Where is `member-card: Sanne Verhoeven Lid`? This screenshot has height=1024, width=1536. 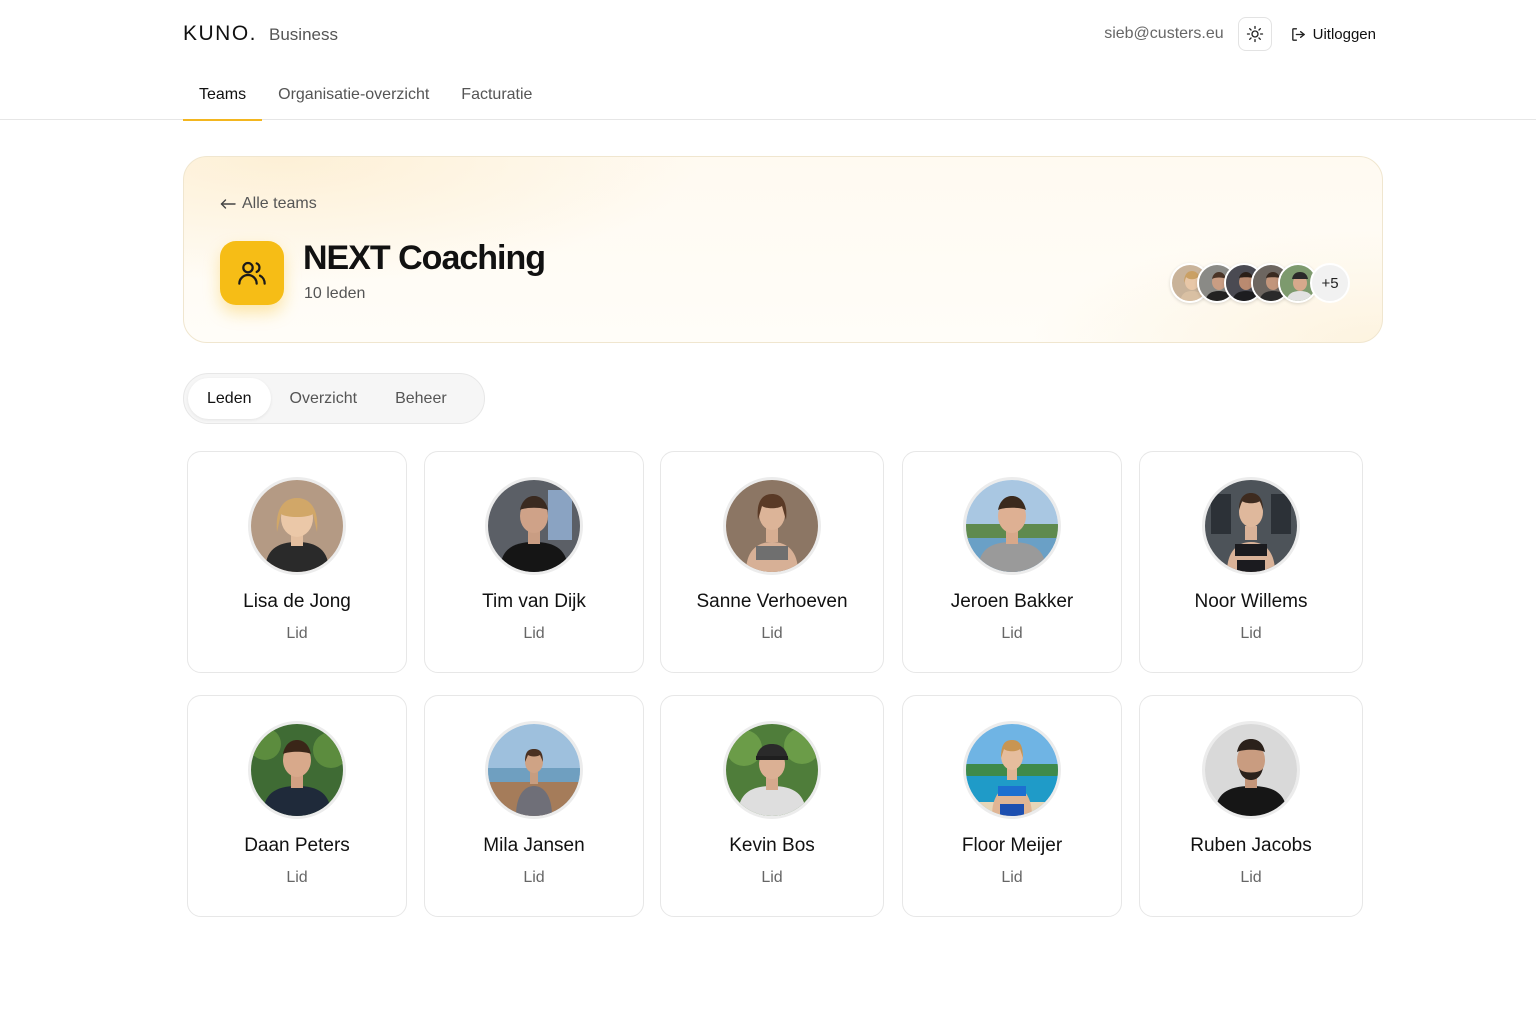
member-card: Sanne Verhoeven Lid is located at coordinates (772, 562).